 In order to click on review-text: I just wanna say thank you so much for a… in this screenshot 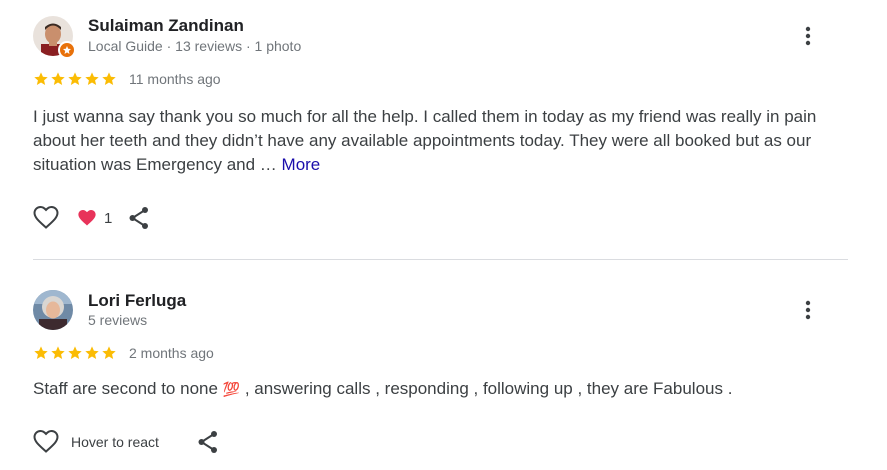, I will do `click(433, 141)`.